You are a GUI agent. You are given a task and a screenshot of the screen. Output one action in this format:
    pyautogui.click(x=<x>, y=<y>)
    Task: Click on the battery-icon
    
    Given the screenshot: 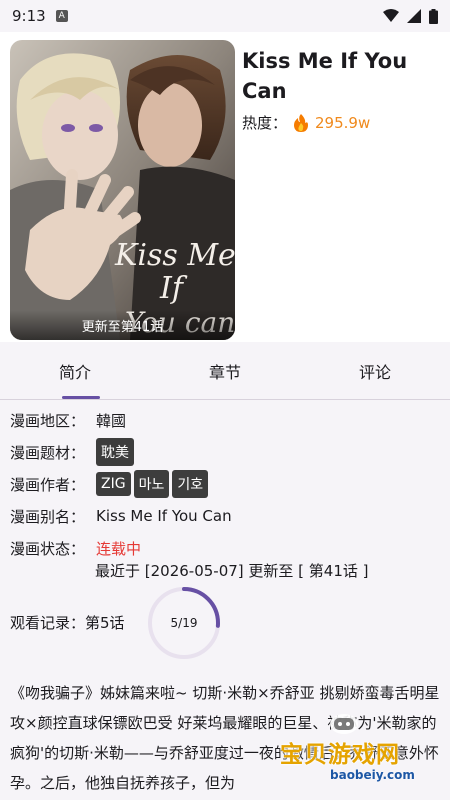 What is the action you would take?
    pyautogui.click(x=433, y=16)
    